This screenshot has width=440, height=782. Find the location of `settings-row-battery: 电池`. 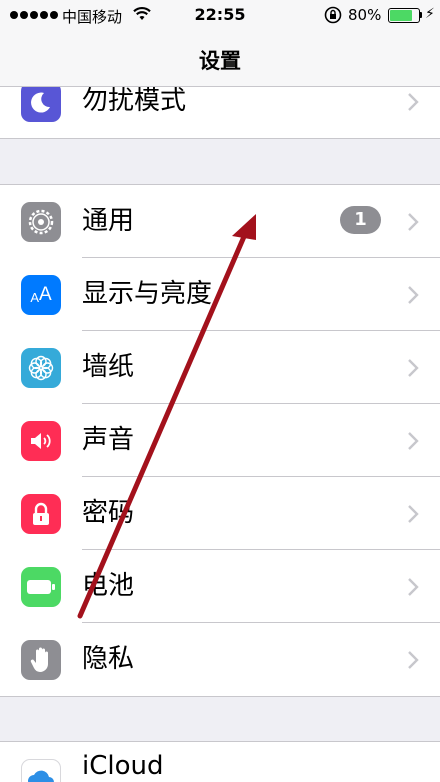

settings-row-battery: 电池 is located at coordinates (220, 586).